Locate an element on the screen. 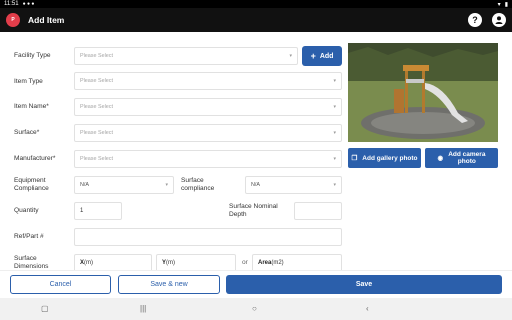  app-bar: P Add Item ? is located at coordinates (256, 20).